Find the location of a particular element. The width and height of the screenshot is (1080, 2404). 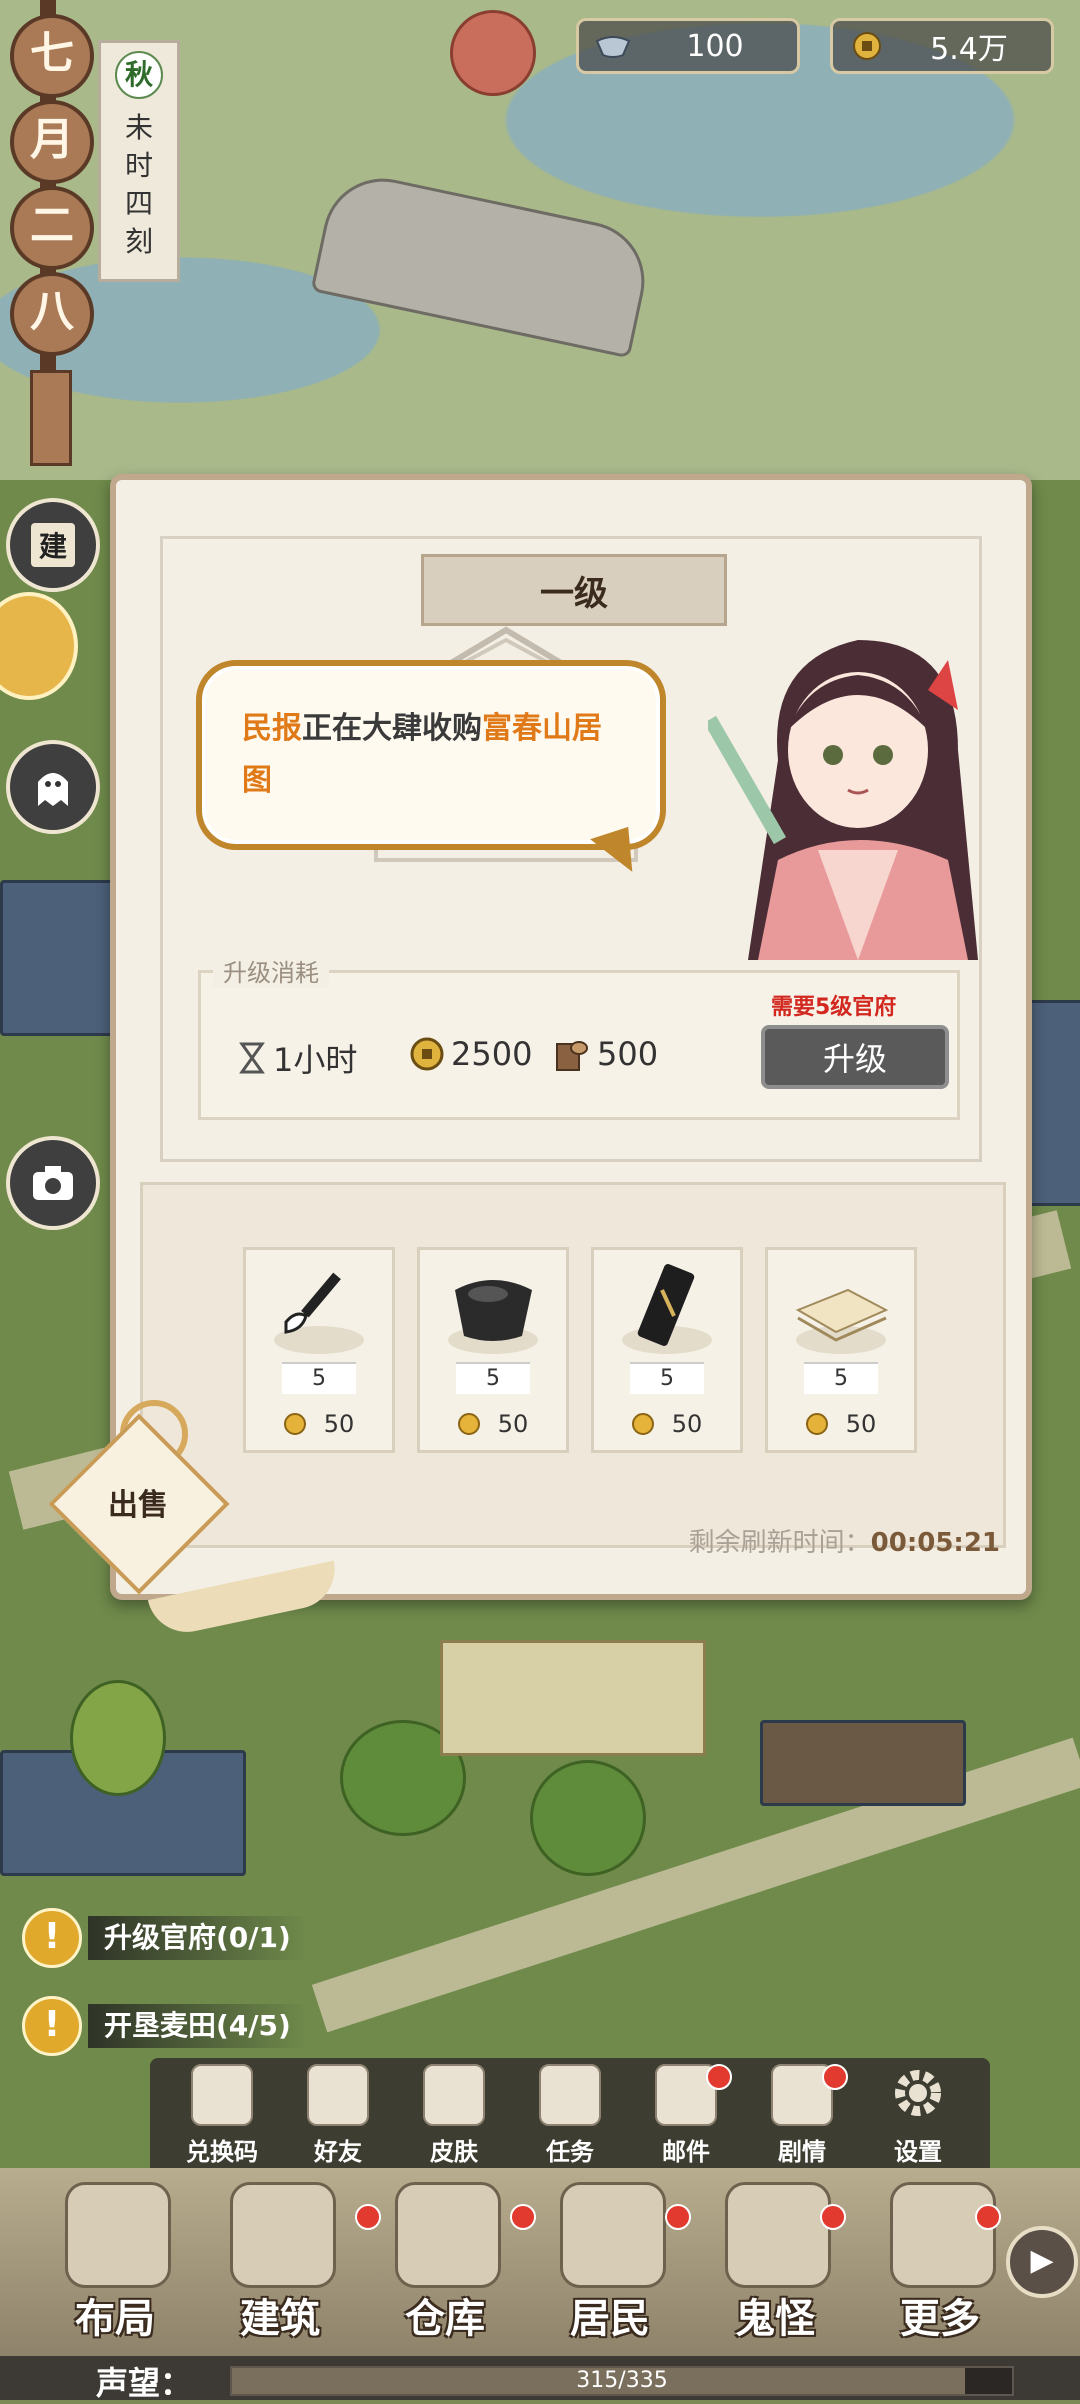

nav-label: 更多 is located at coordinates (940, 2318).